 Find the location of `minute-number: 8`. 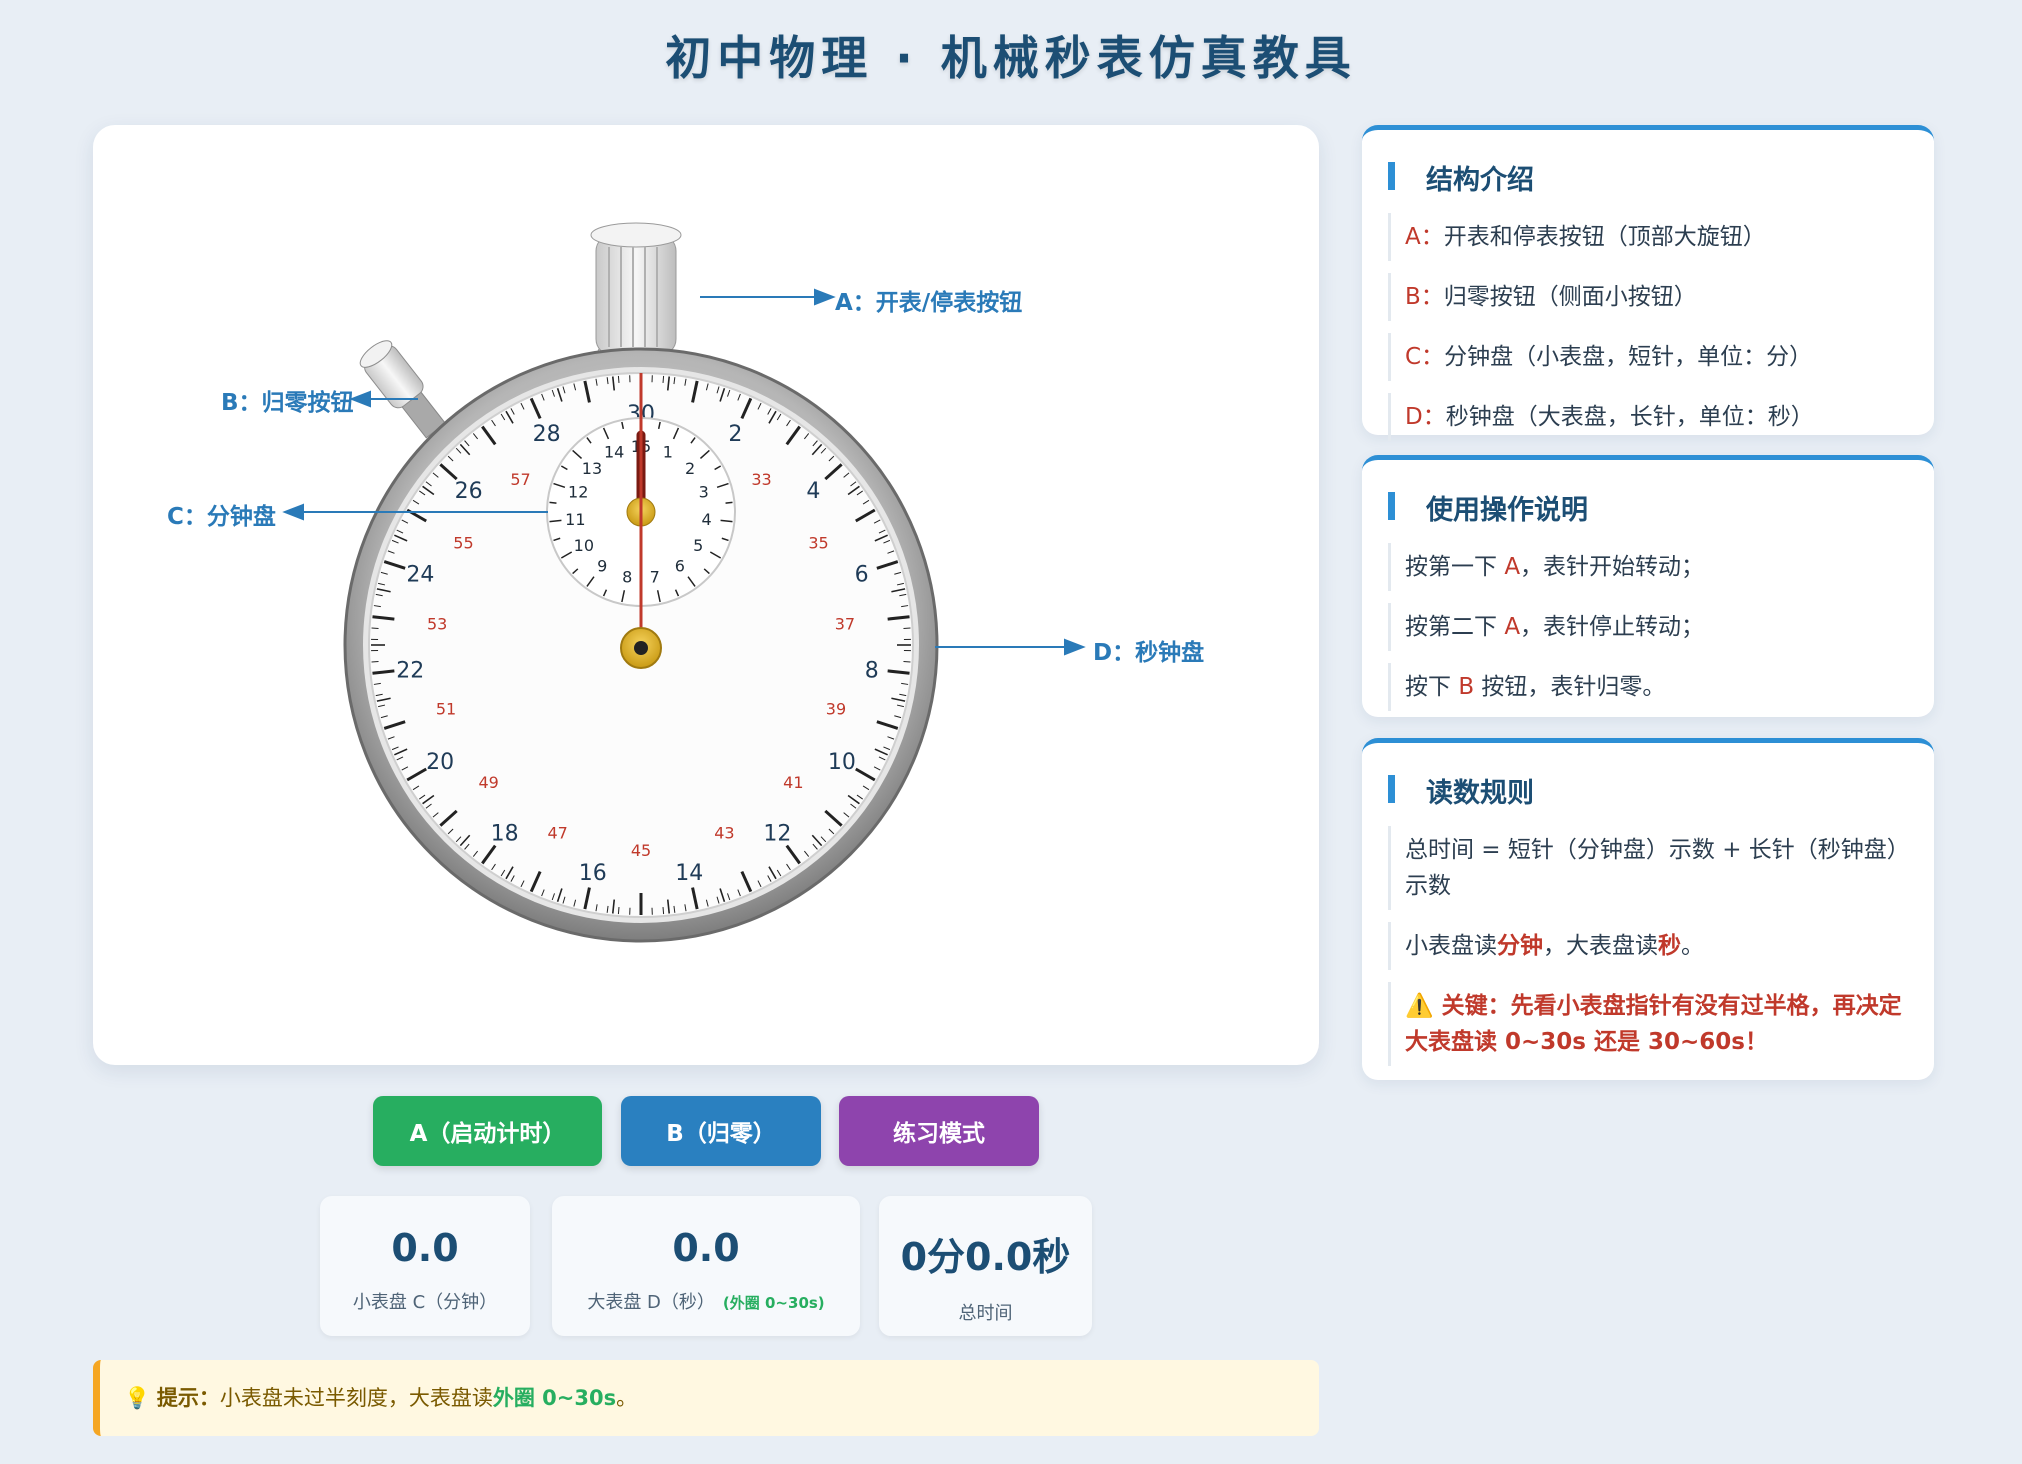

minute-number: 8 is located at coordinates (627, 577).